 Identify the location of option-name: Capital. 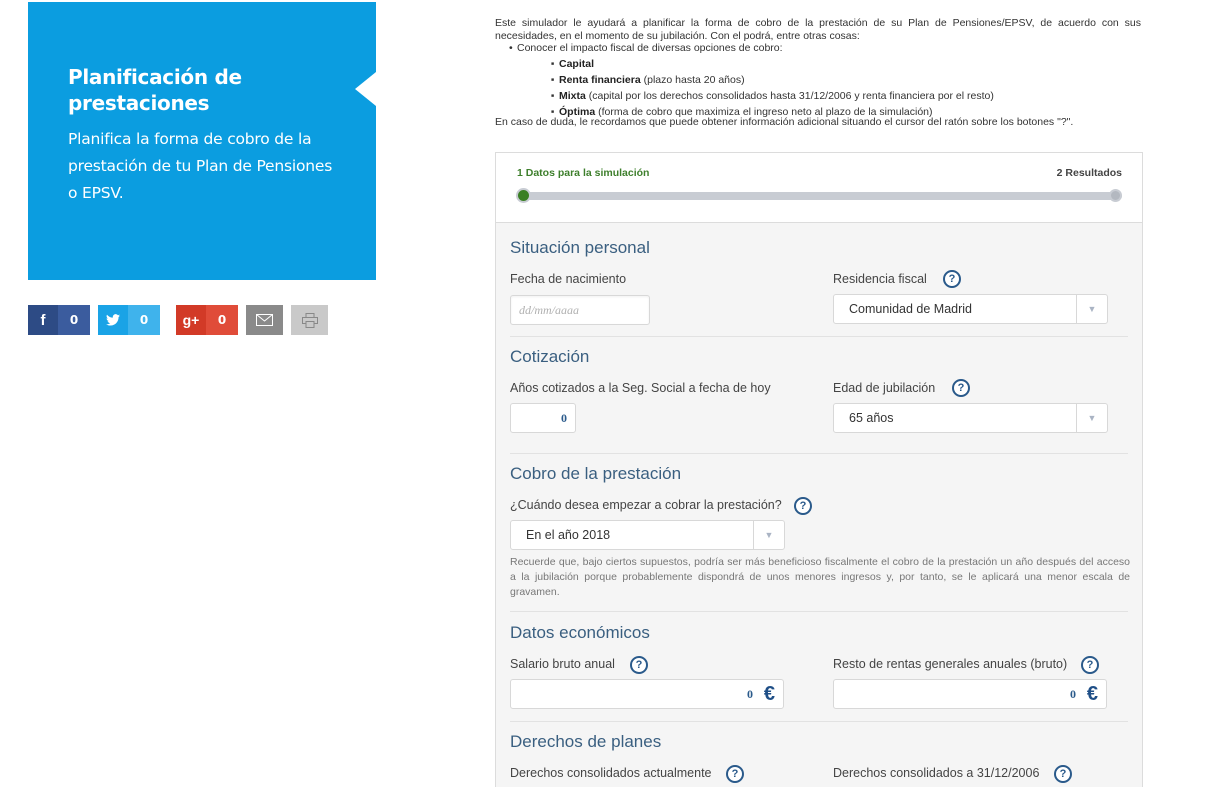
(577, 63).